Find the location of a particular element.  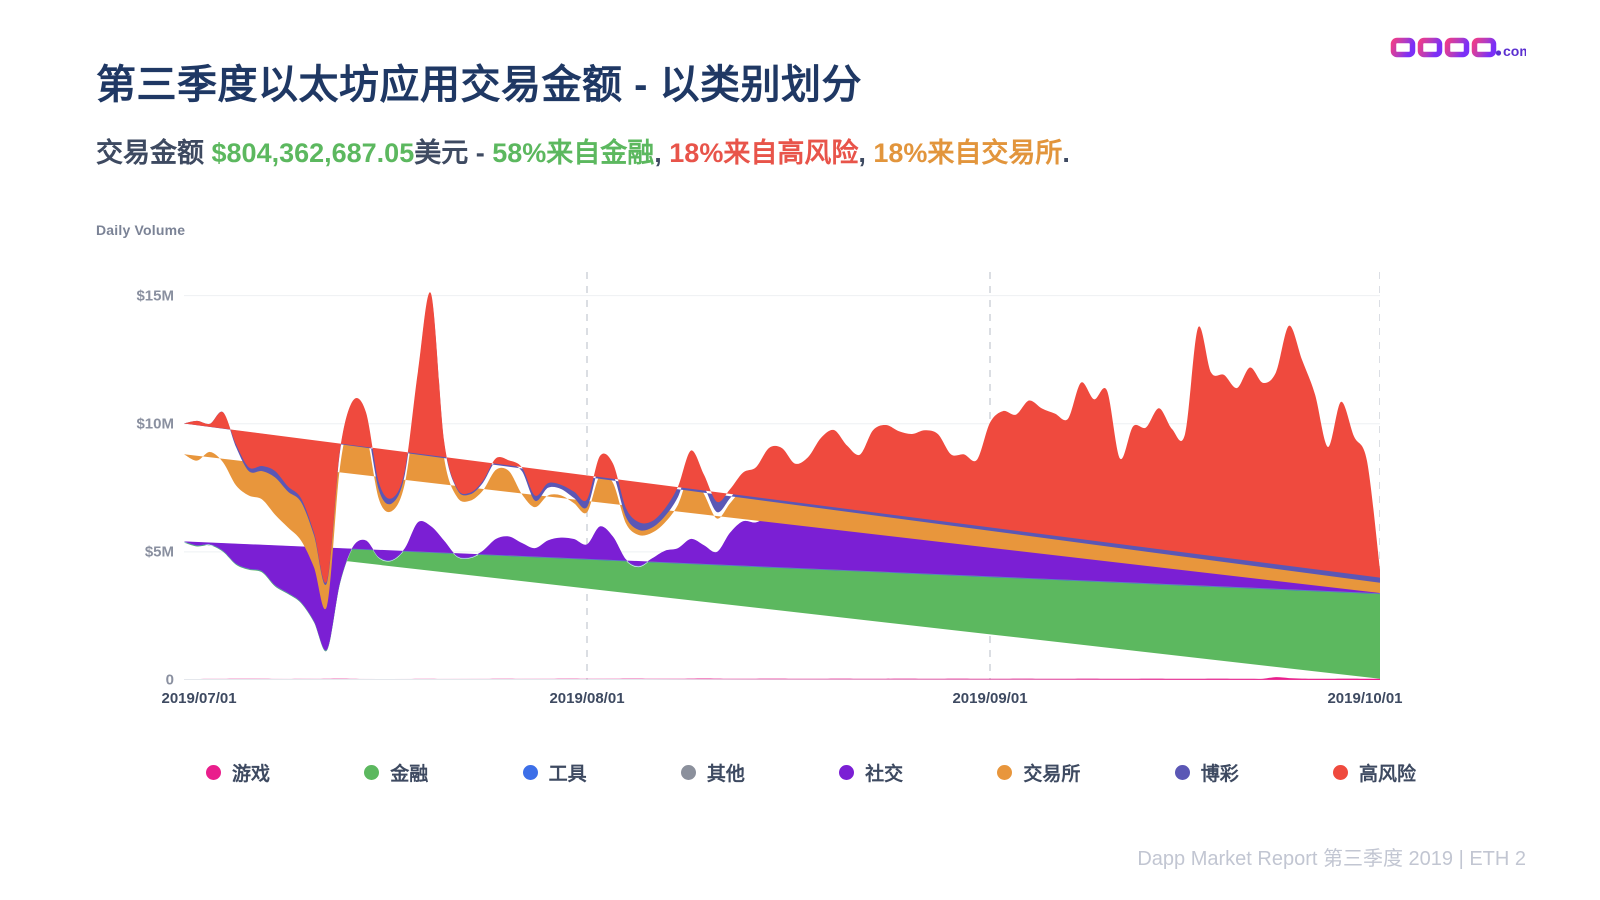

dapp-logo-icon: com is located at coordinates (1458, 44).